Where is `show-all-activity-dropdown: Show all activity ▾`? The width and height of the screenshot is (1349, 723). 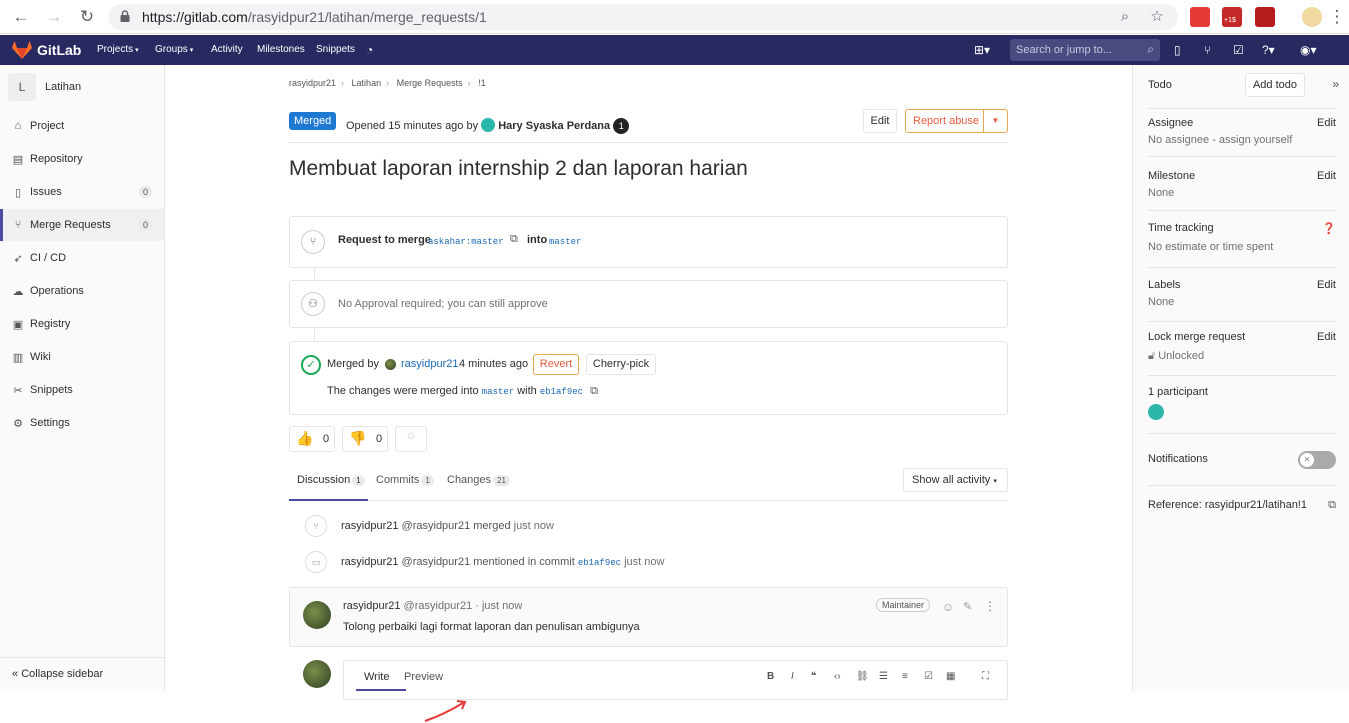
show-all-activity-dropdown: Show all activity ▾ is located at coordinates (955, 480).